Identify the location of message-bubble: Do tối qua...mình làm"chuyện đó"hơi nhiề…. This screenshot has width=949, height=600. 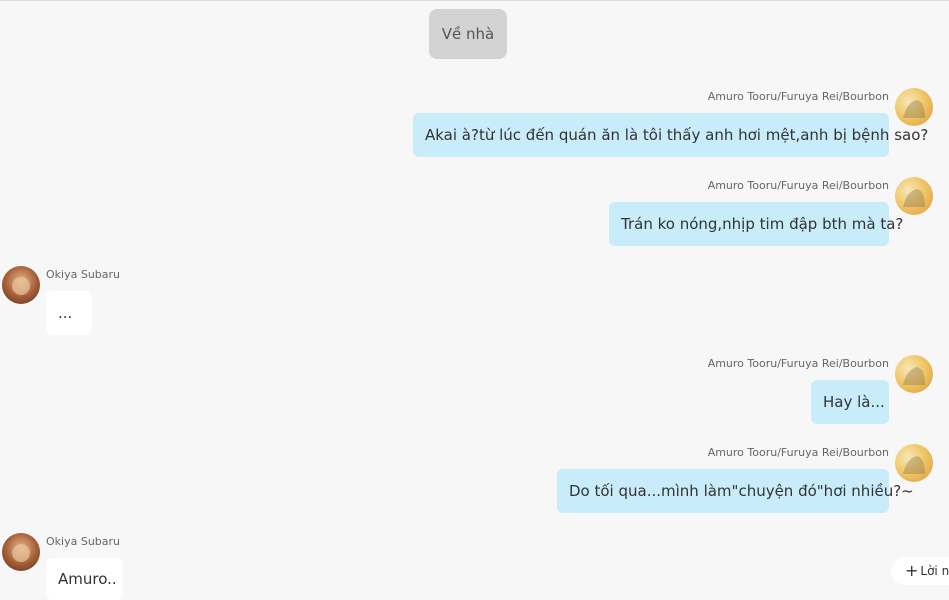
(735, 491).